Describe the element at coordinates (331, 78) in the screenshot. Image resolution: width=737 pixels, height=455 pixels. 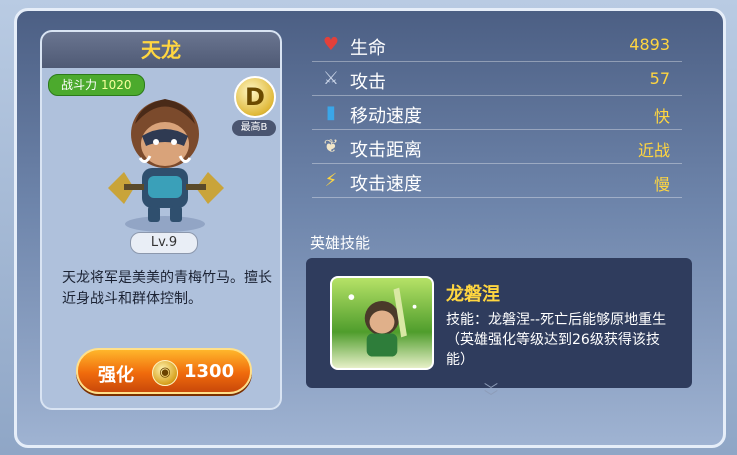
I see `sword-icon: ⚔` at that location.